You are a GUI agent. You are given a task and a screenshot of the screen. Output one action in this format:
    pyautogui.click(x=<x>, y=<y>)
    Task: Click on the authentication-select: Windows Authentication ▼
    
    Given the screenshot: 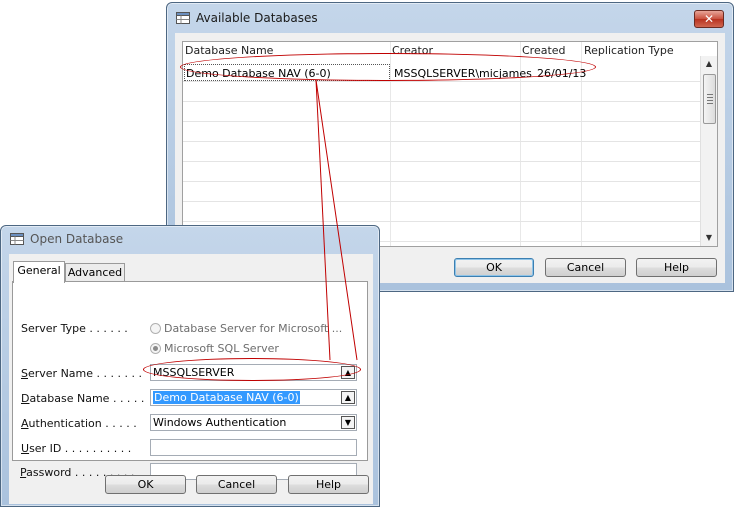 What is the action you would take?
    pyautogui.click(x=253, y=422)
    